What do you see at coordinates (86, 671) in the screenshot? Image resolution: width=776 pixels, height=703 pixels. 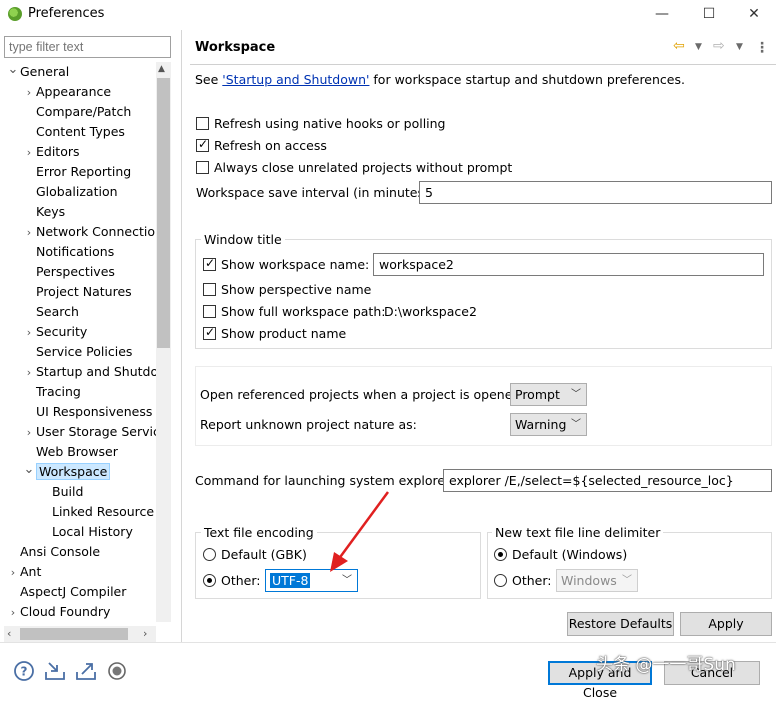 I see `export-icon` at bounding box center [86, 671].